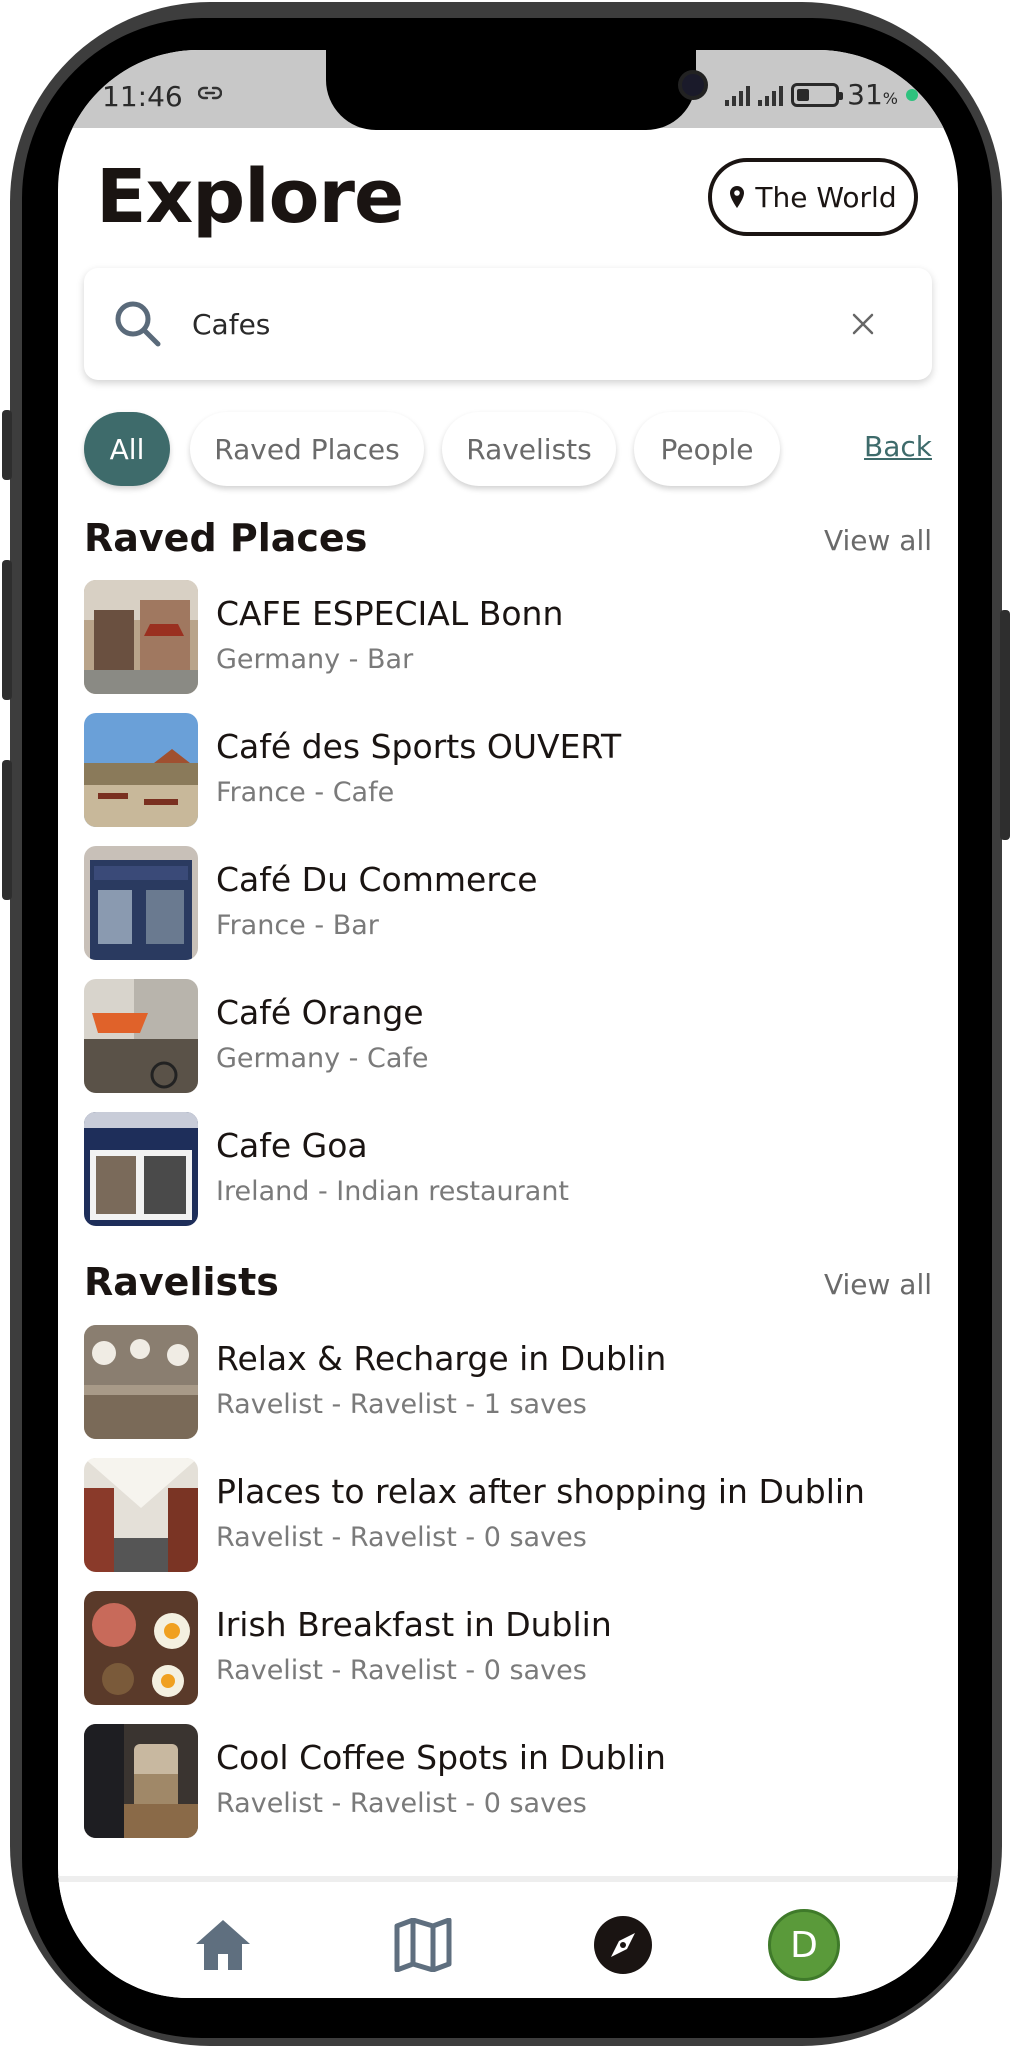  I want to click on avatar: D, so click(804, 1945).